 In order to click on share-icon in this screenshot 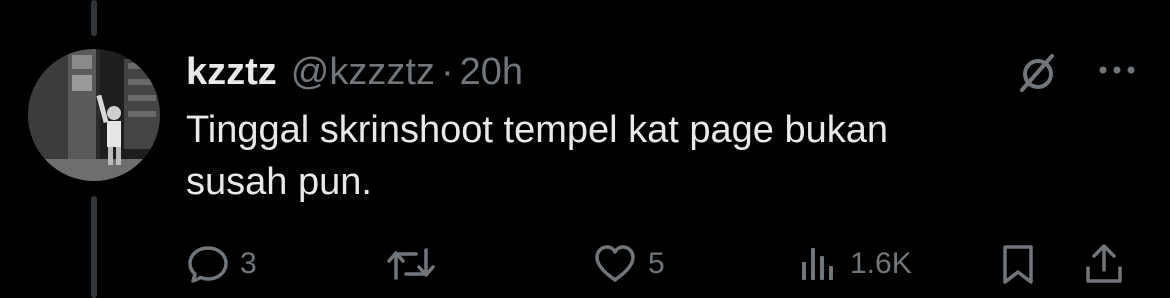, I will do `click(1104, 263)`.